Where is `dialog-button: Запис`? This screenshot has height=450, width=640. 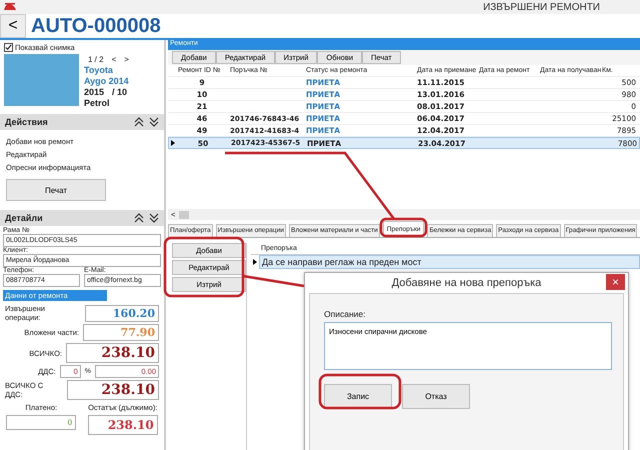
dialog-button: Запис is located at coordinates (358, 396).